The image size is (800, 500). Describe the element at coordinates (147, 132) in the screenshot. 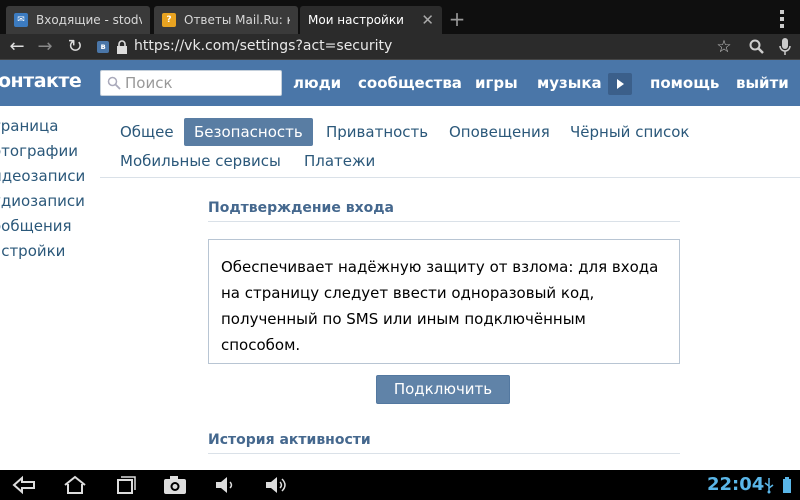

I see `tab-general: Общее` at that location.